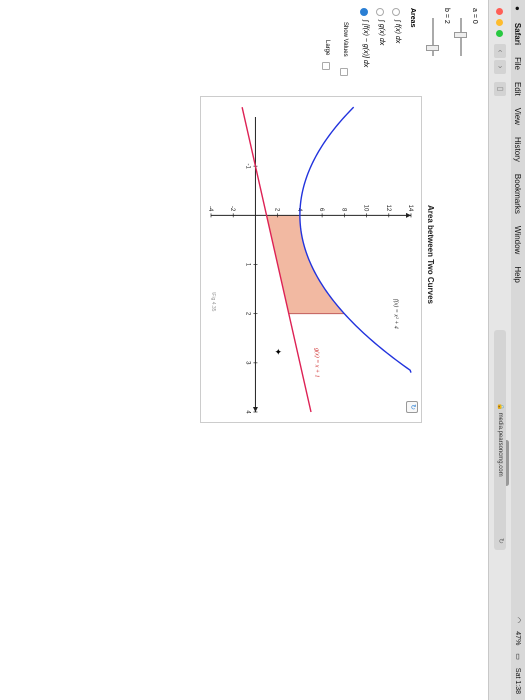 This screenshot has width=525, height=700. Describe the element at coordinates (500, 89) in the screenshot. I see `sidebar-icon: ▯` at that location.